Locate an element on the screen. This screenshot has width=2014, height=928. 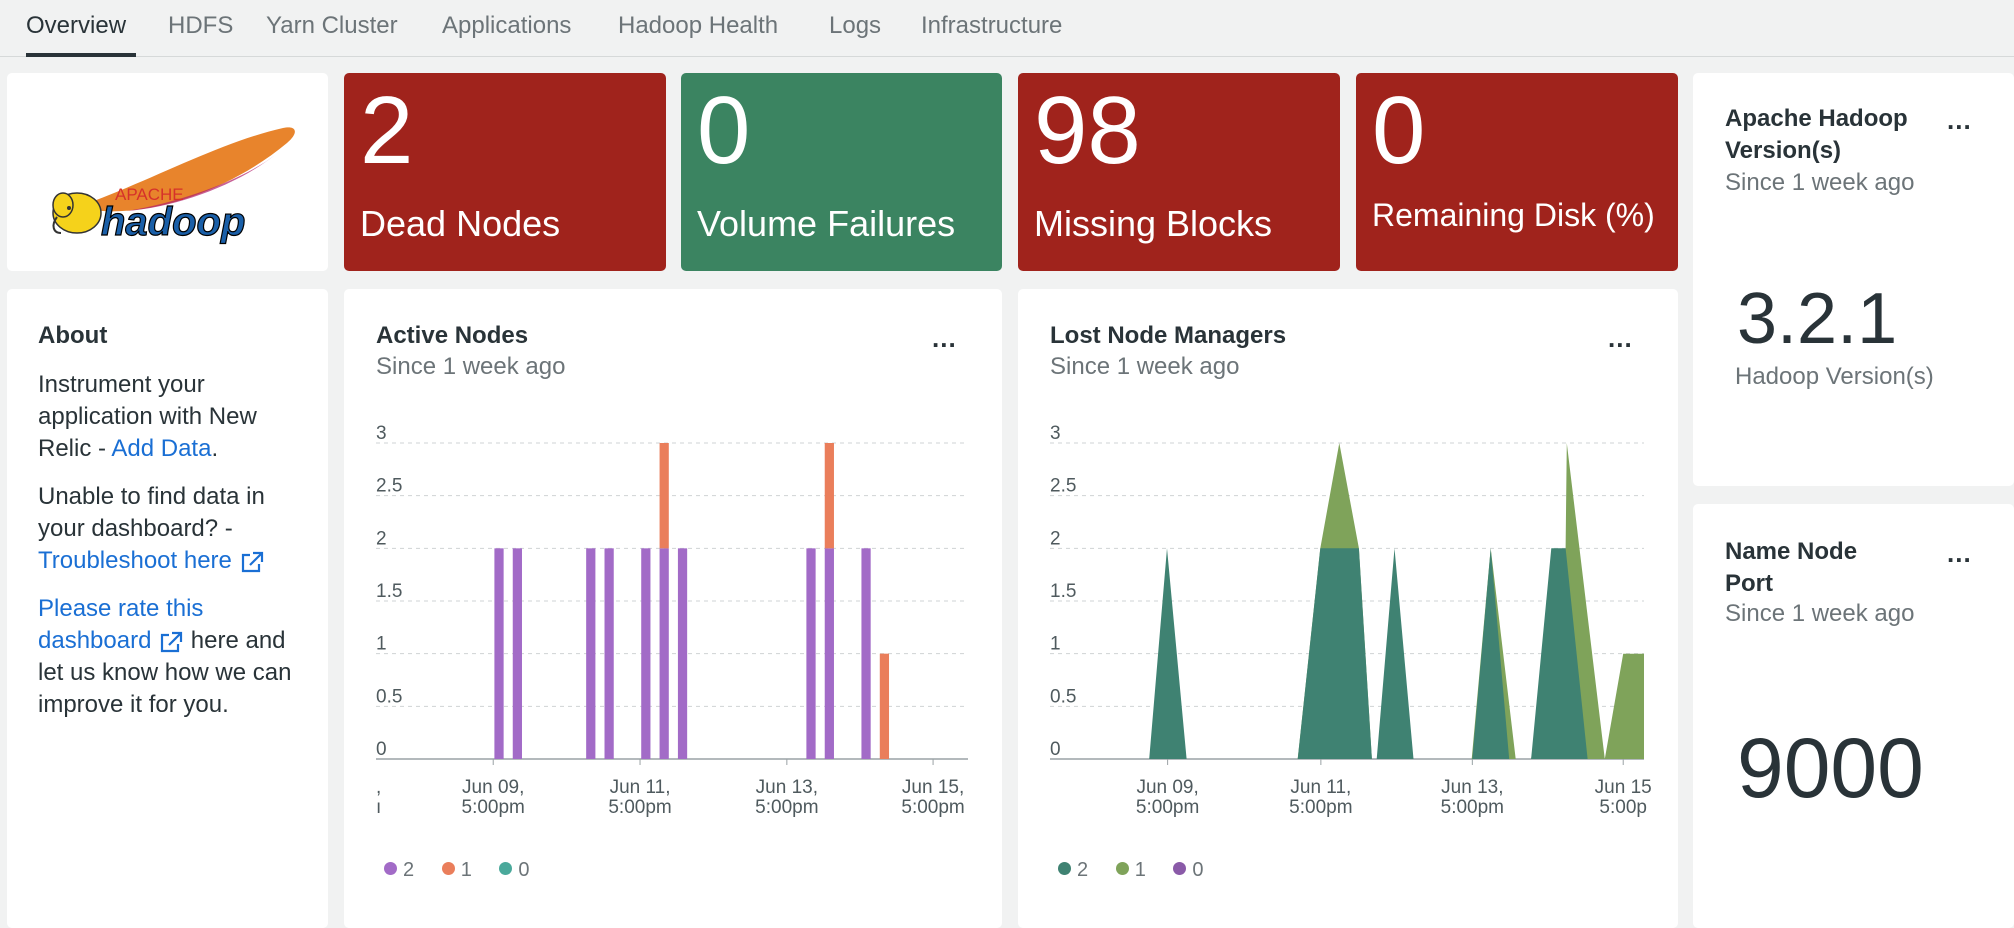
troubleshoot-link: Troubleshoot here is located at coordinates (151, 560).